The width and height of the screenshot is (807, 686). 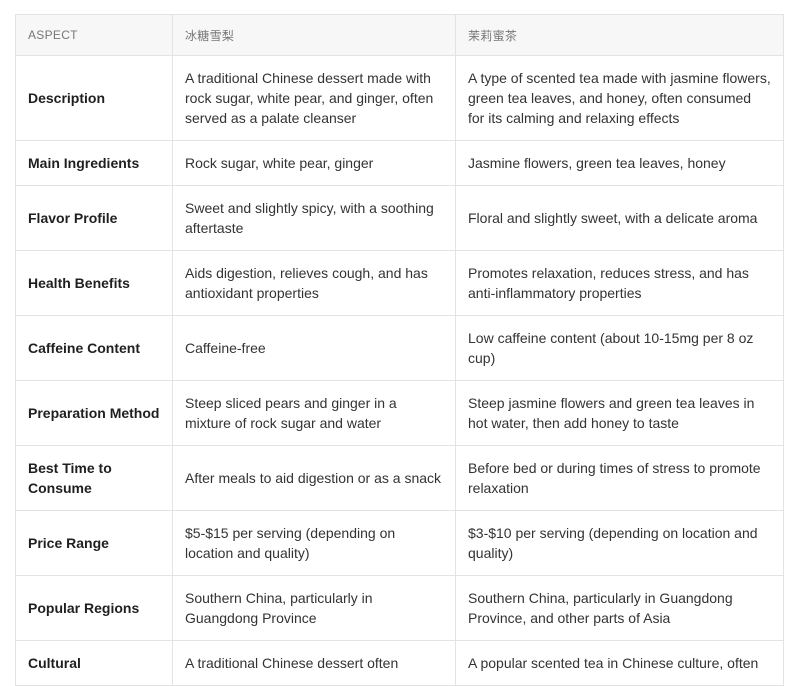 What do you see at coordinates (94, 163) in the screenshot?
I see `row-aspect: Main Ingredients` at bounding box center [94, 163].